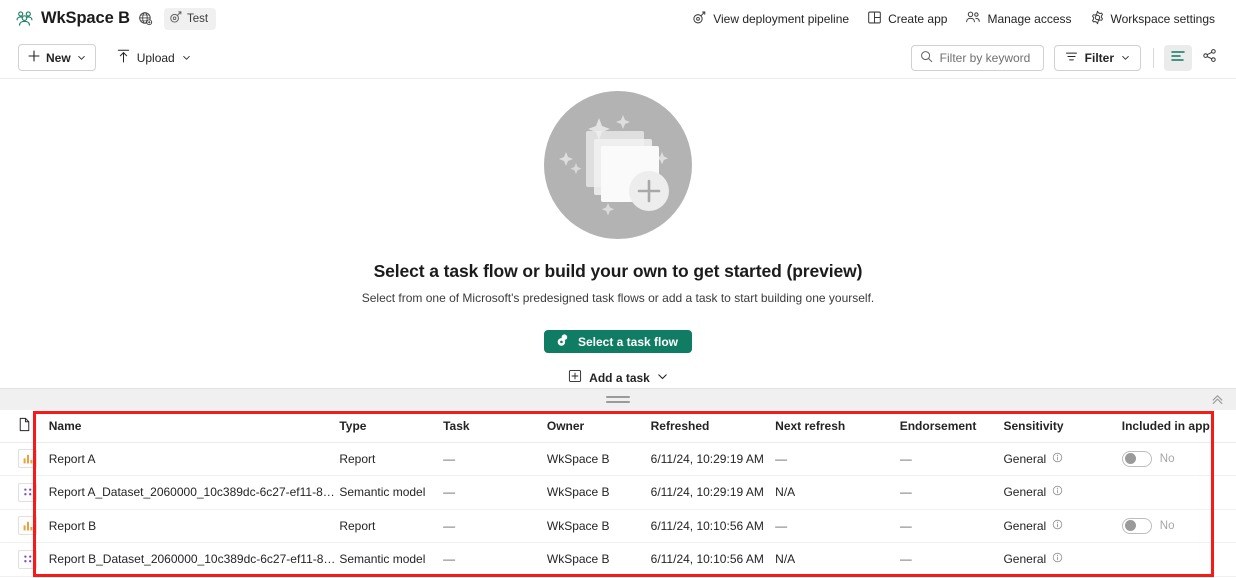 The width and height of the screenshot is (1236, 578). Describe the element at coordinates (186, 58) in the screenshot. I see `chevron-down-icon` at that location.